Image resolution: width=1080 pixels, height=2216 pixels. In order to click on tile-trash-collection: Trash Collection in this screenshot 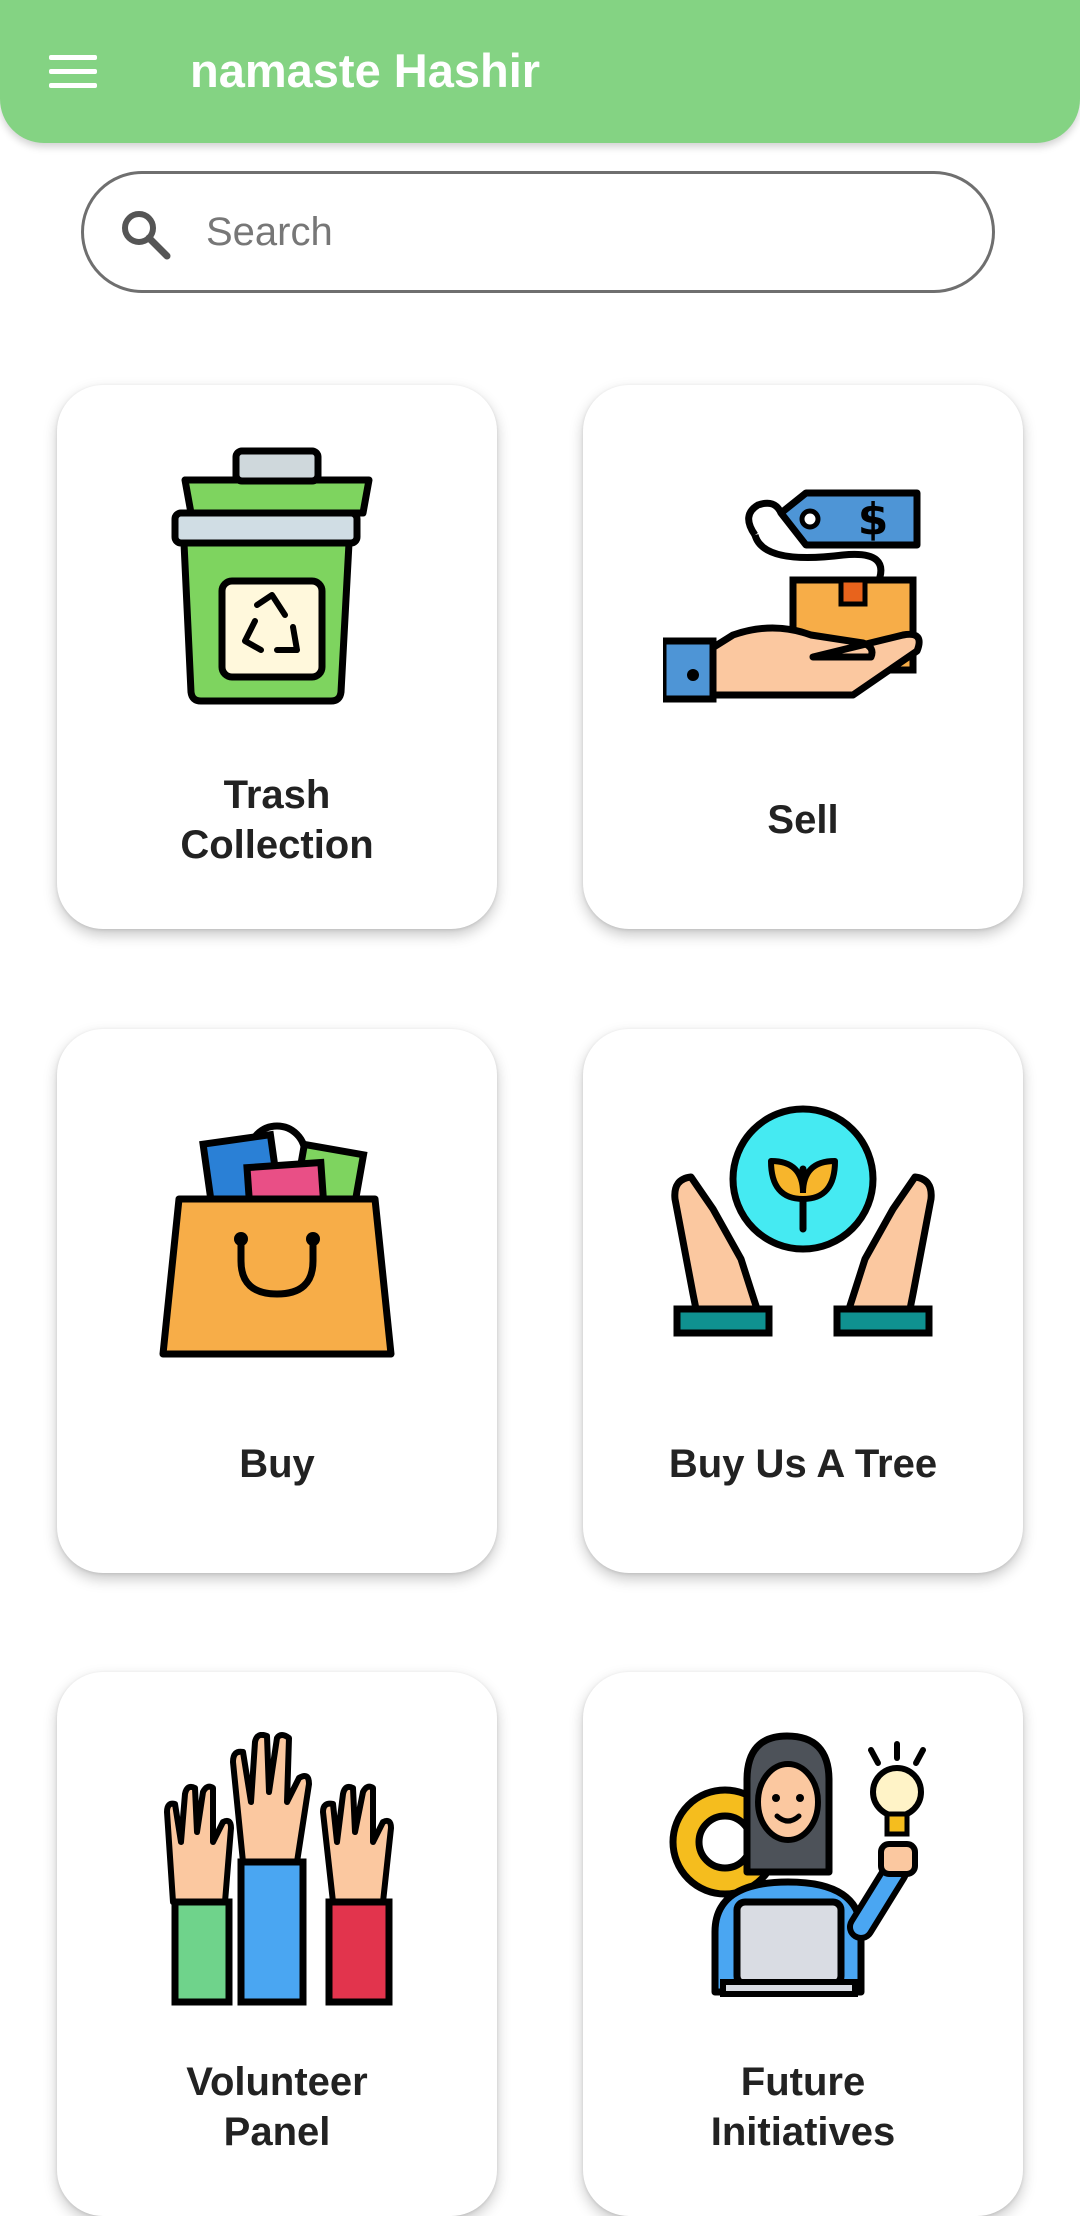, I will do `click(277, 657)`.